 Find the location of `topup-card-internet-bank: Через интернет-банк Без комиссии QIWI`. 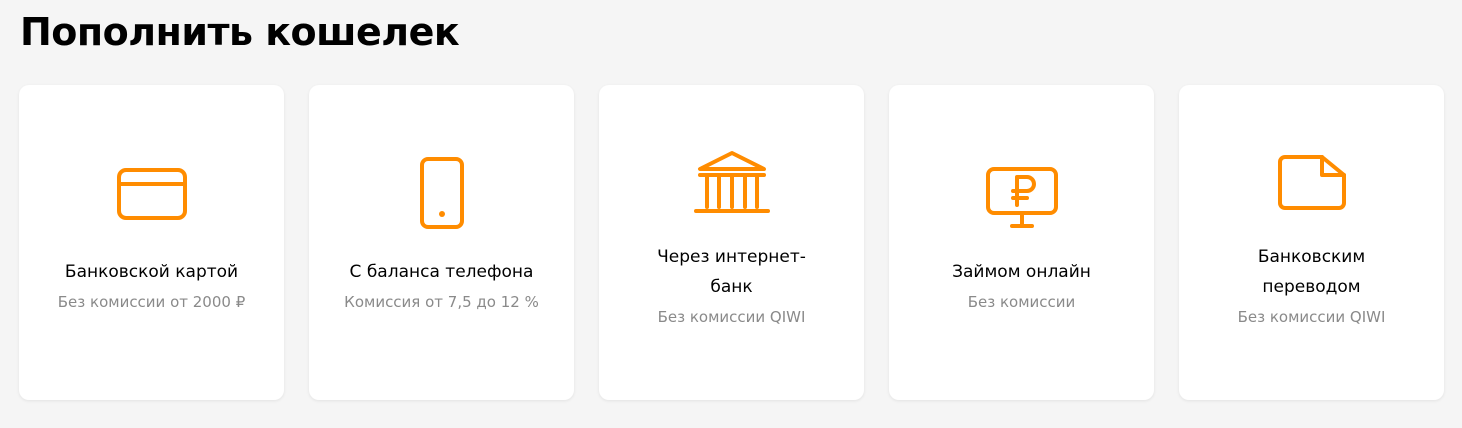

topup-card-internet-bank: Через интернет-банк Без комиссии QIWI is located at coordinates (731, 242).